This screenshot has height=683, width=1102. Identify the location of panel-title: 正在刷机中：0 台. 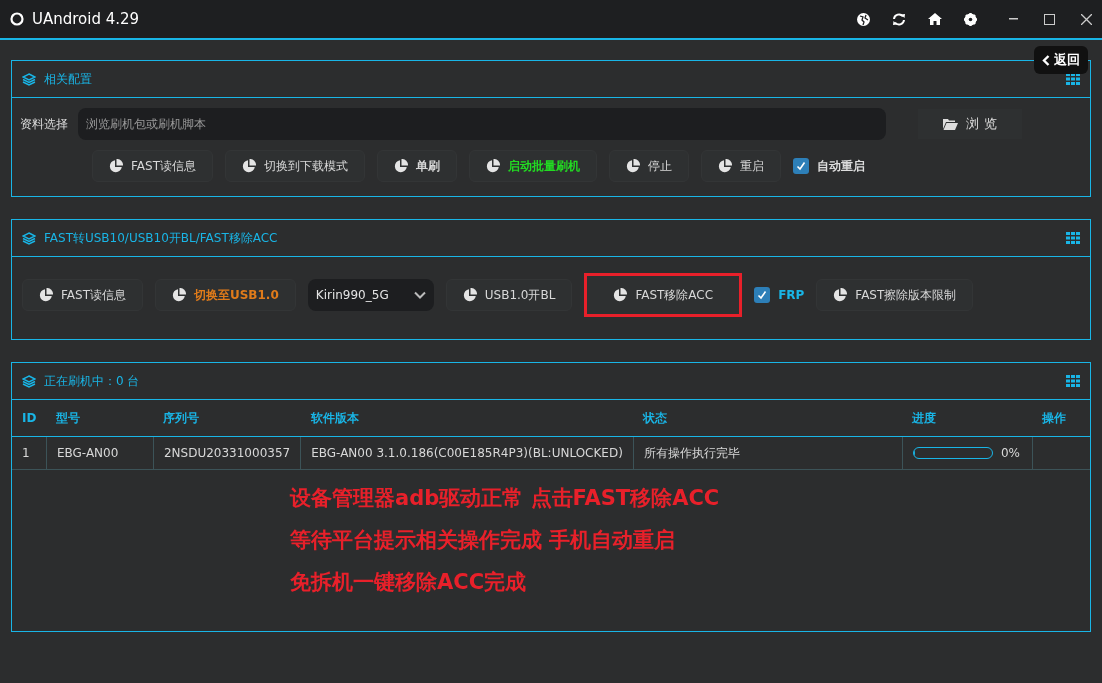
(92, 381).